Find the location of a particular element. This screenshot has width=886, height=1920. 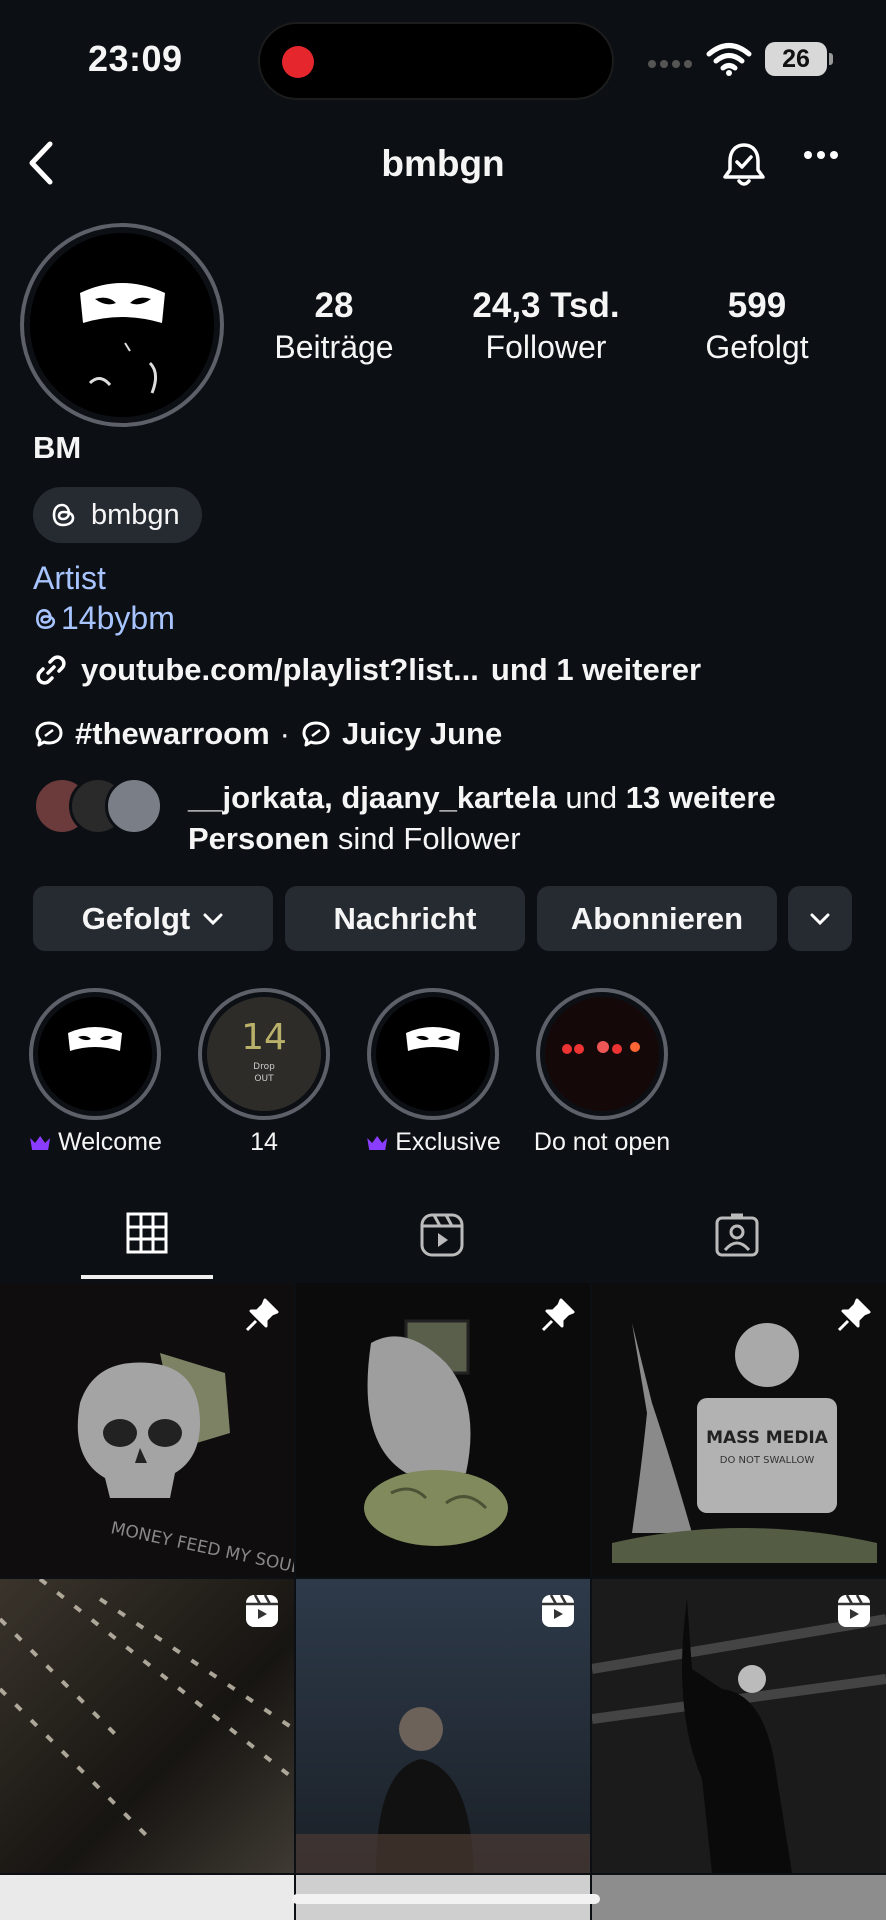

message-button: Nachricht is located at coordinates (405, 918).